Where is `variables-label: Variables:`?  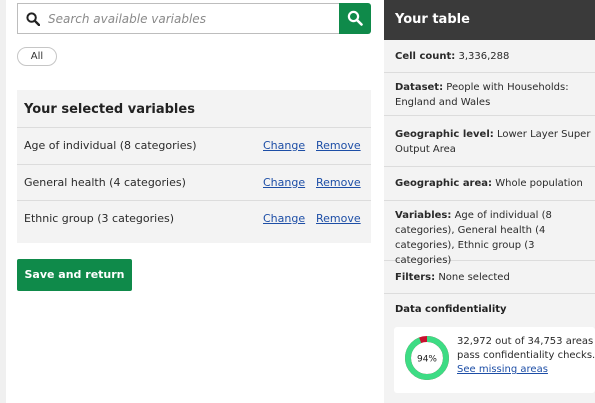 variables-label: Variables: is located at coordinates (423, 215).